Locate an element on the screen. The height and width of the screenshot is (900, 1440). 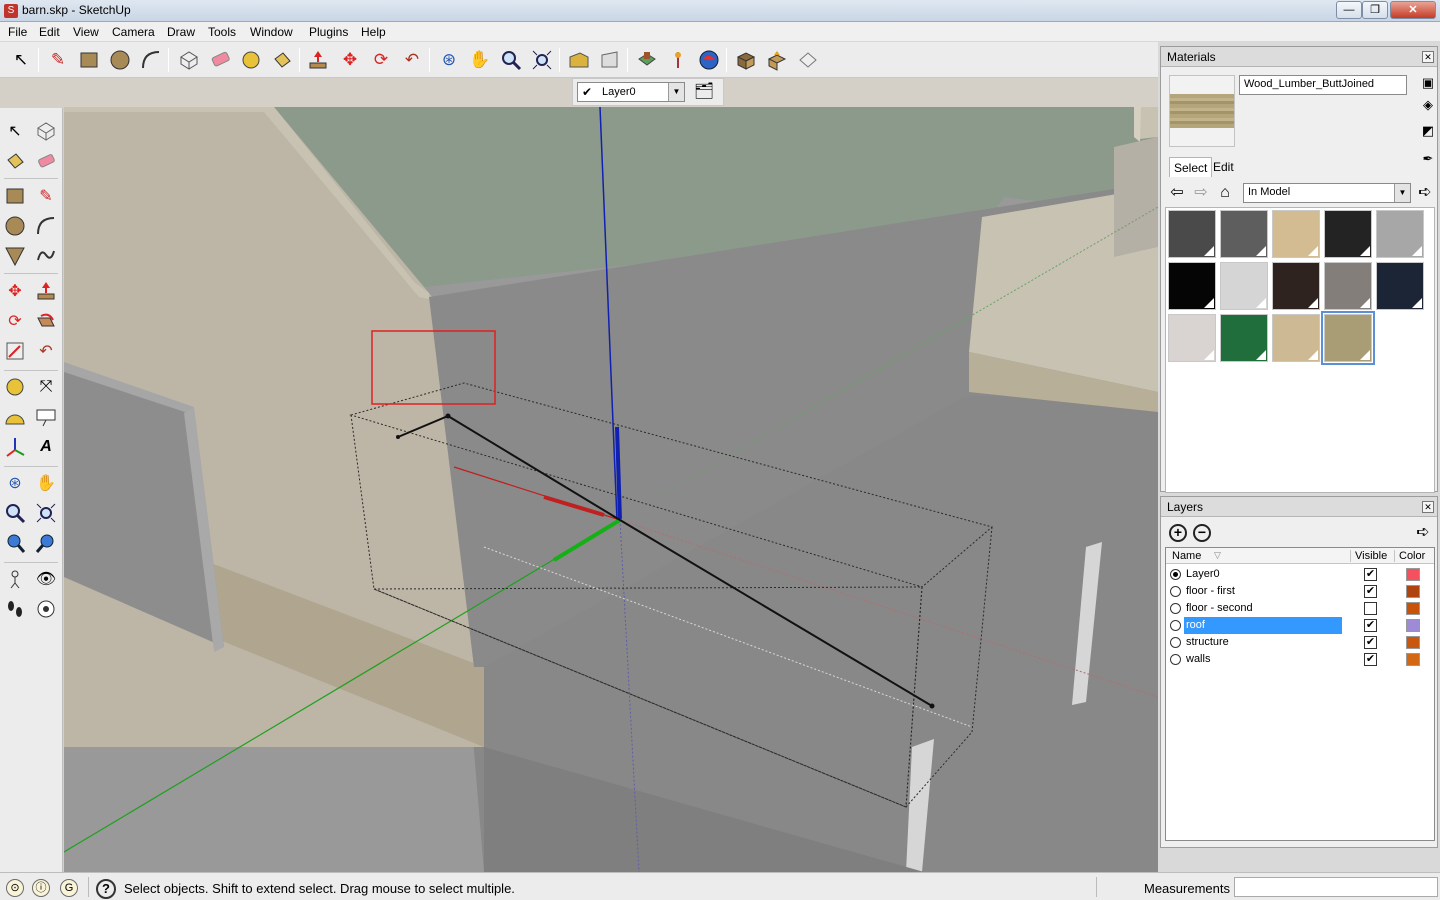
layer-name: Layer0 is located at coordinates (1263, 574).